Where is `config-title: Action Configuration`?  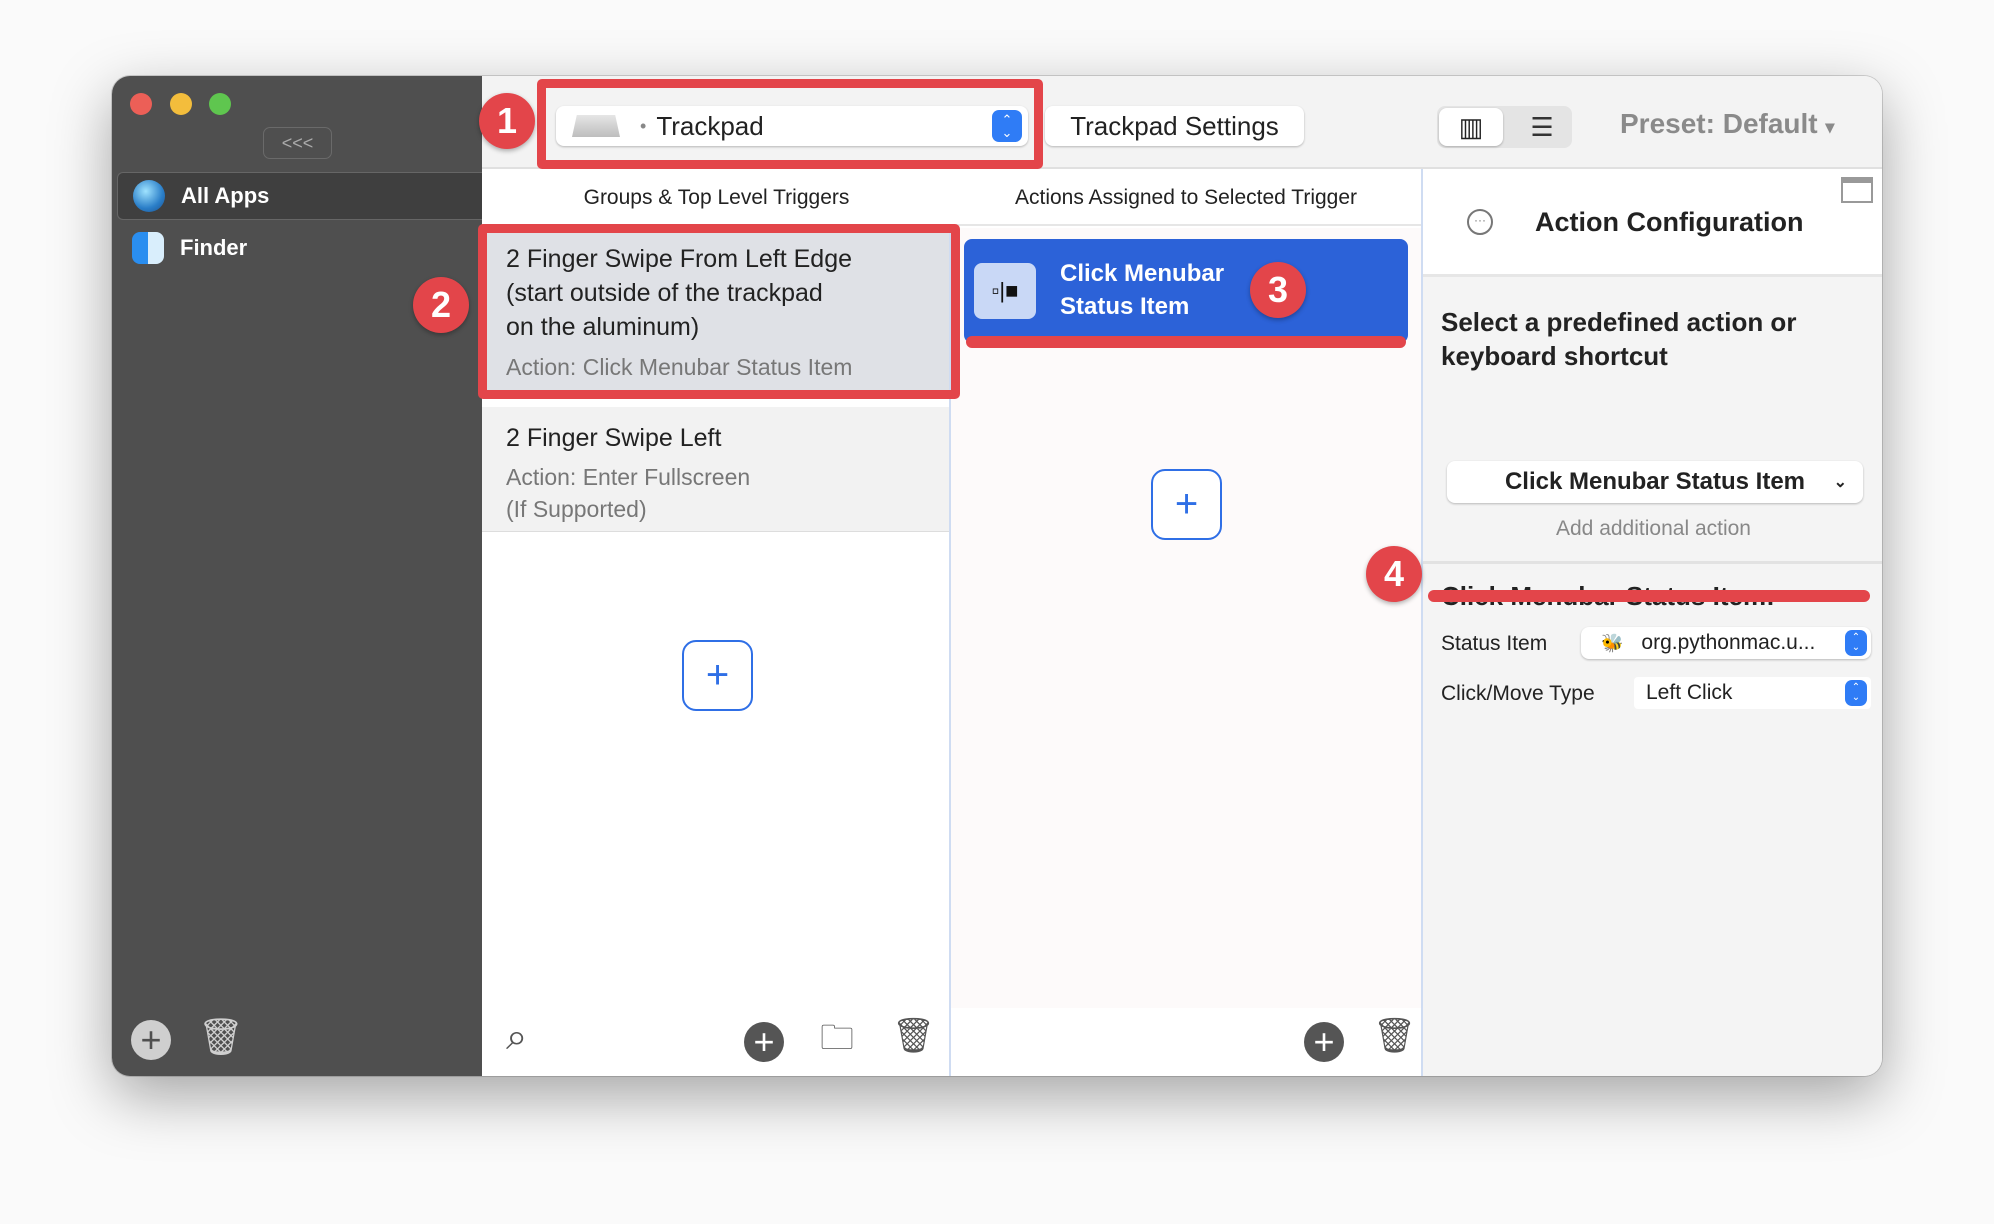
config-title: Action Configuration is located at coordinates (1669, 222).